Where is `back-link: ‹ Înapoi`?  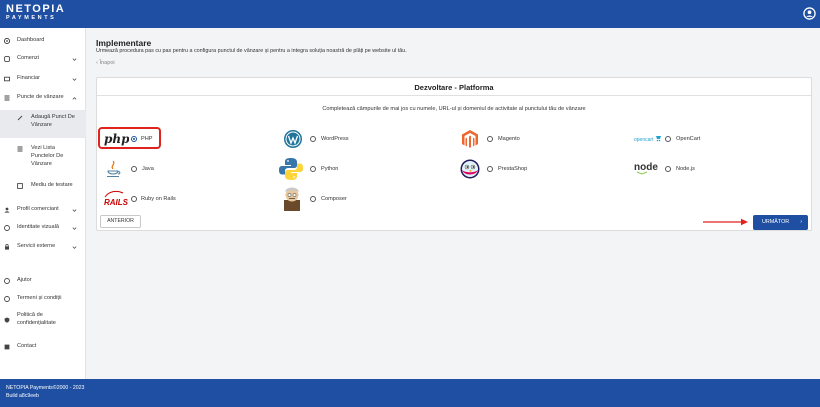 back-link: ‹ Înapoi is located at coordinates (105, 63).